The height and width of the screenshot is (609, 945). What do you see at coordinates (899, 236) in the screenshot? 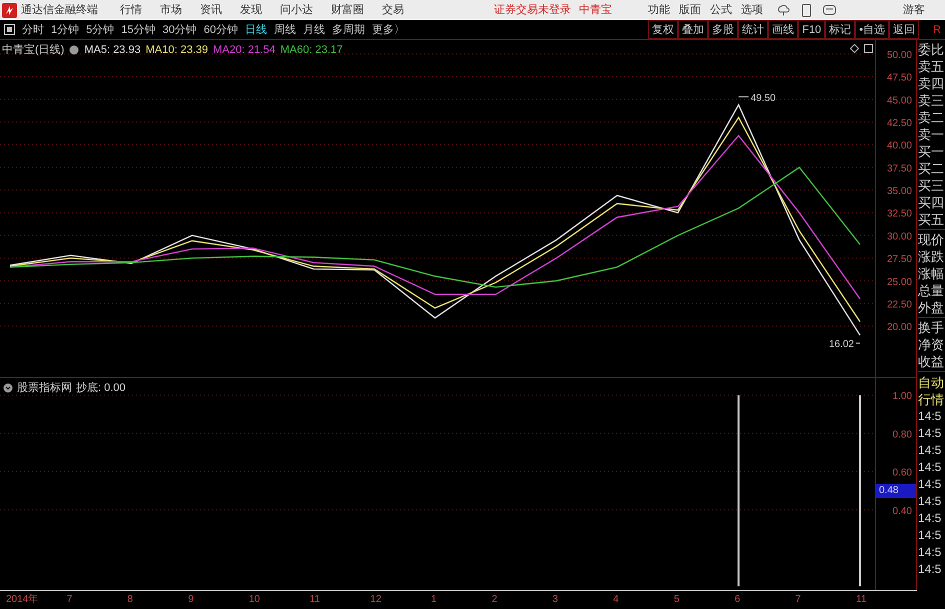
I see `axis-label: 30.00` at bounding box center [899, 236].